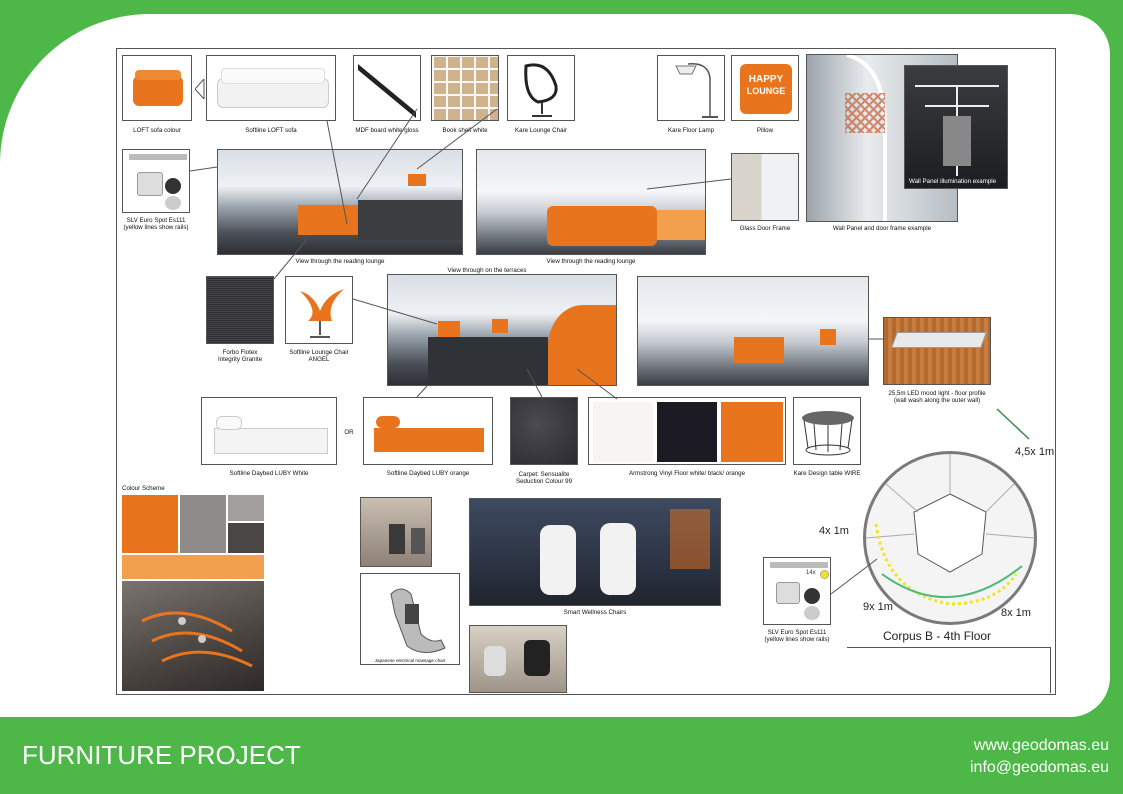  What do you see at coordinates (834, 531) in the screenshot?
I see `dim-left: 4x 1m` at bounding box center [834, 531].